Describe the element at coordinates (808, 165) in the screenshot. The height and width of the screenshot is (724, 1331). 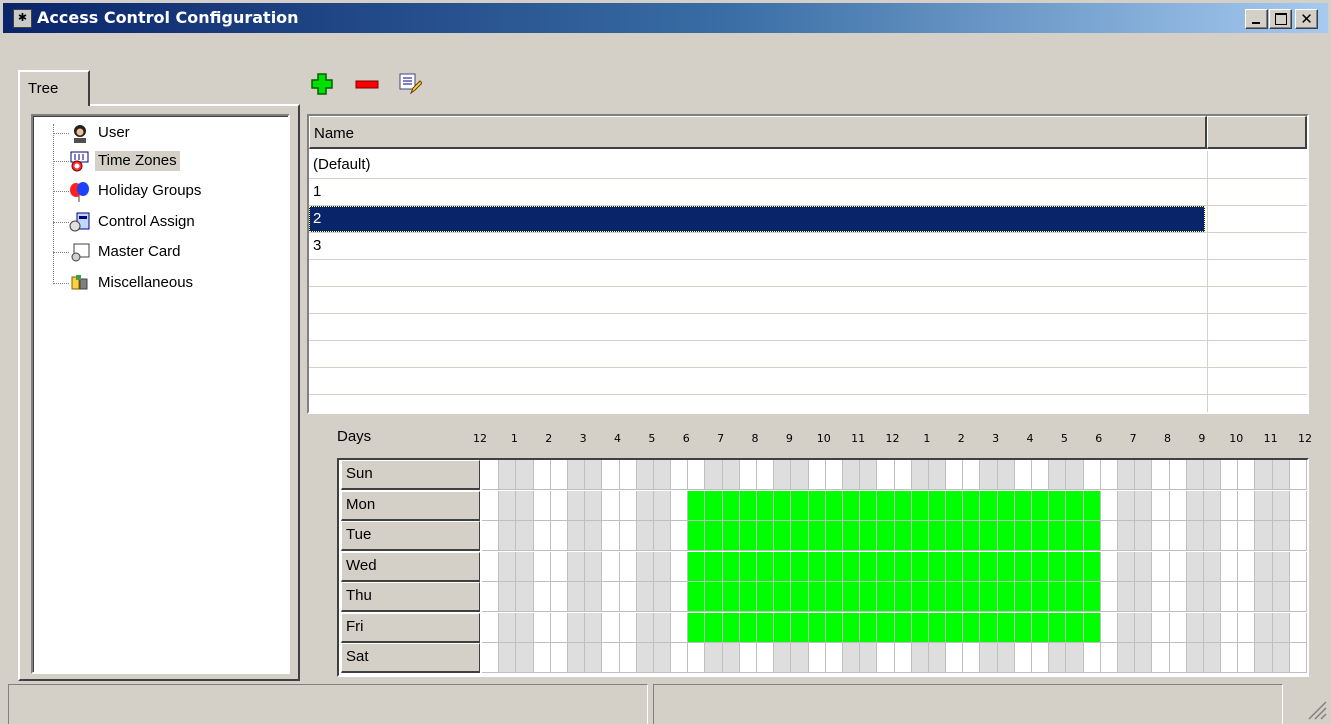
I see `list-item: (Default)` at that location.